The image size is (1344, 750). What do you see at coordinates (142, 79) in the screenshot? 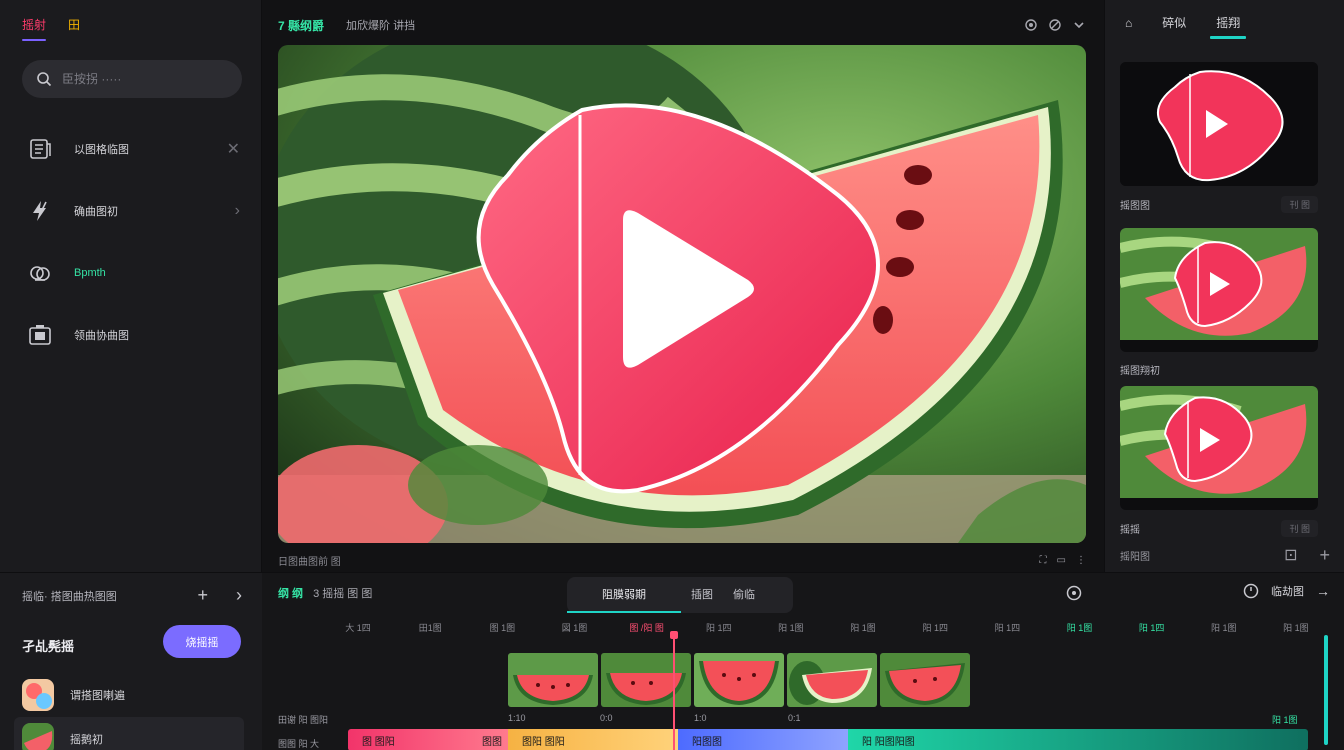
I see `search-input` at bounding box center [142, 79].